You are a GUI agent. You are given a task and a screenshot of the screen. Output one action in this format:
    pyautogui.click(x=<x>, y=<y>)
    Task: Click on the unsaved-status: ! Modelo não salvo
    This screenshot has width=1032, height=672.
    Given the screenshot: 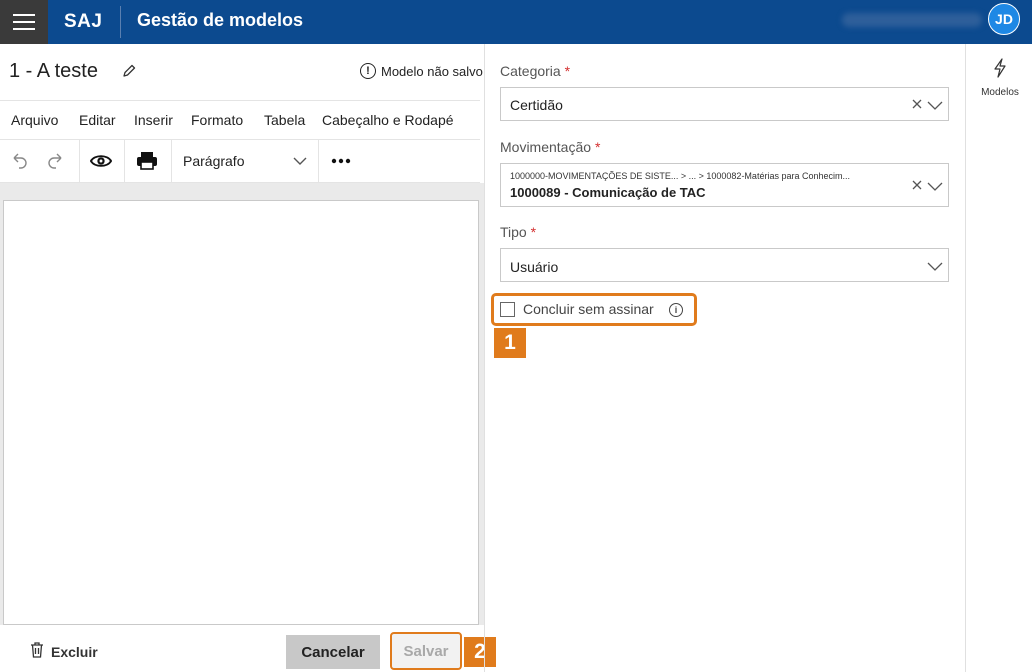 What is the action you would take?
    pyautogui.click(x=421, y=71)
    